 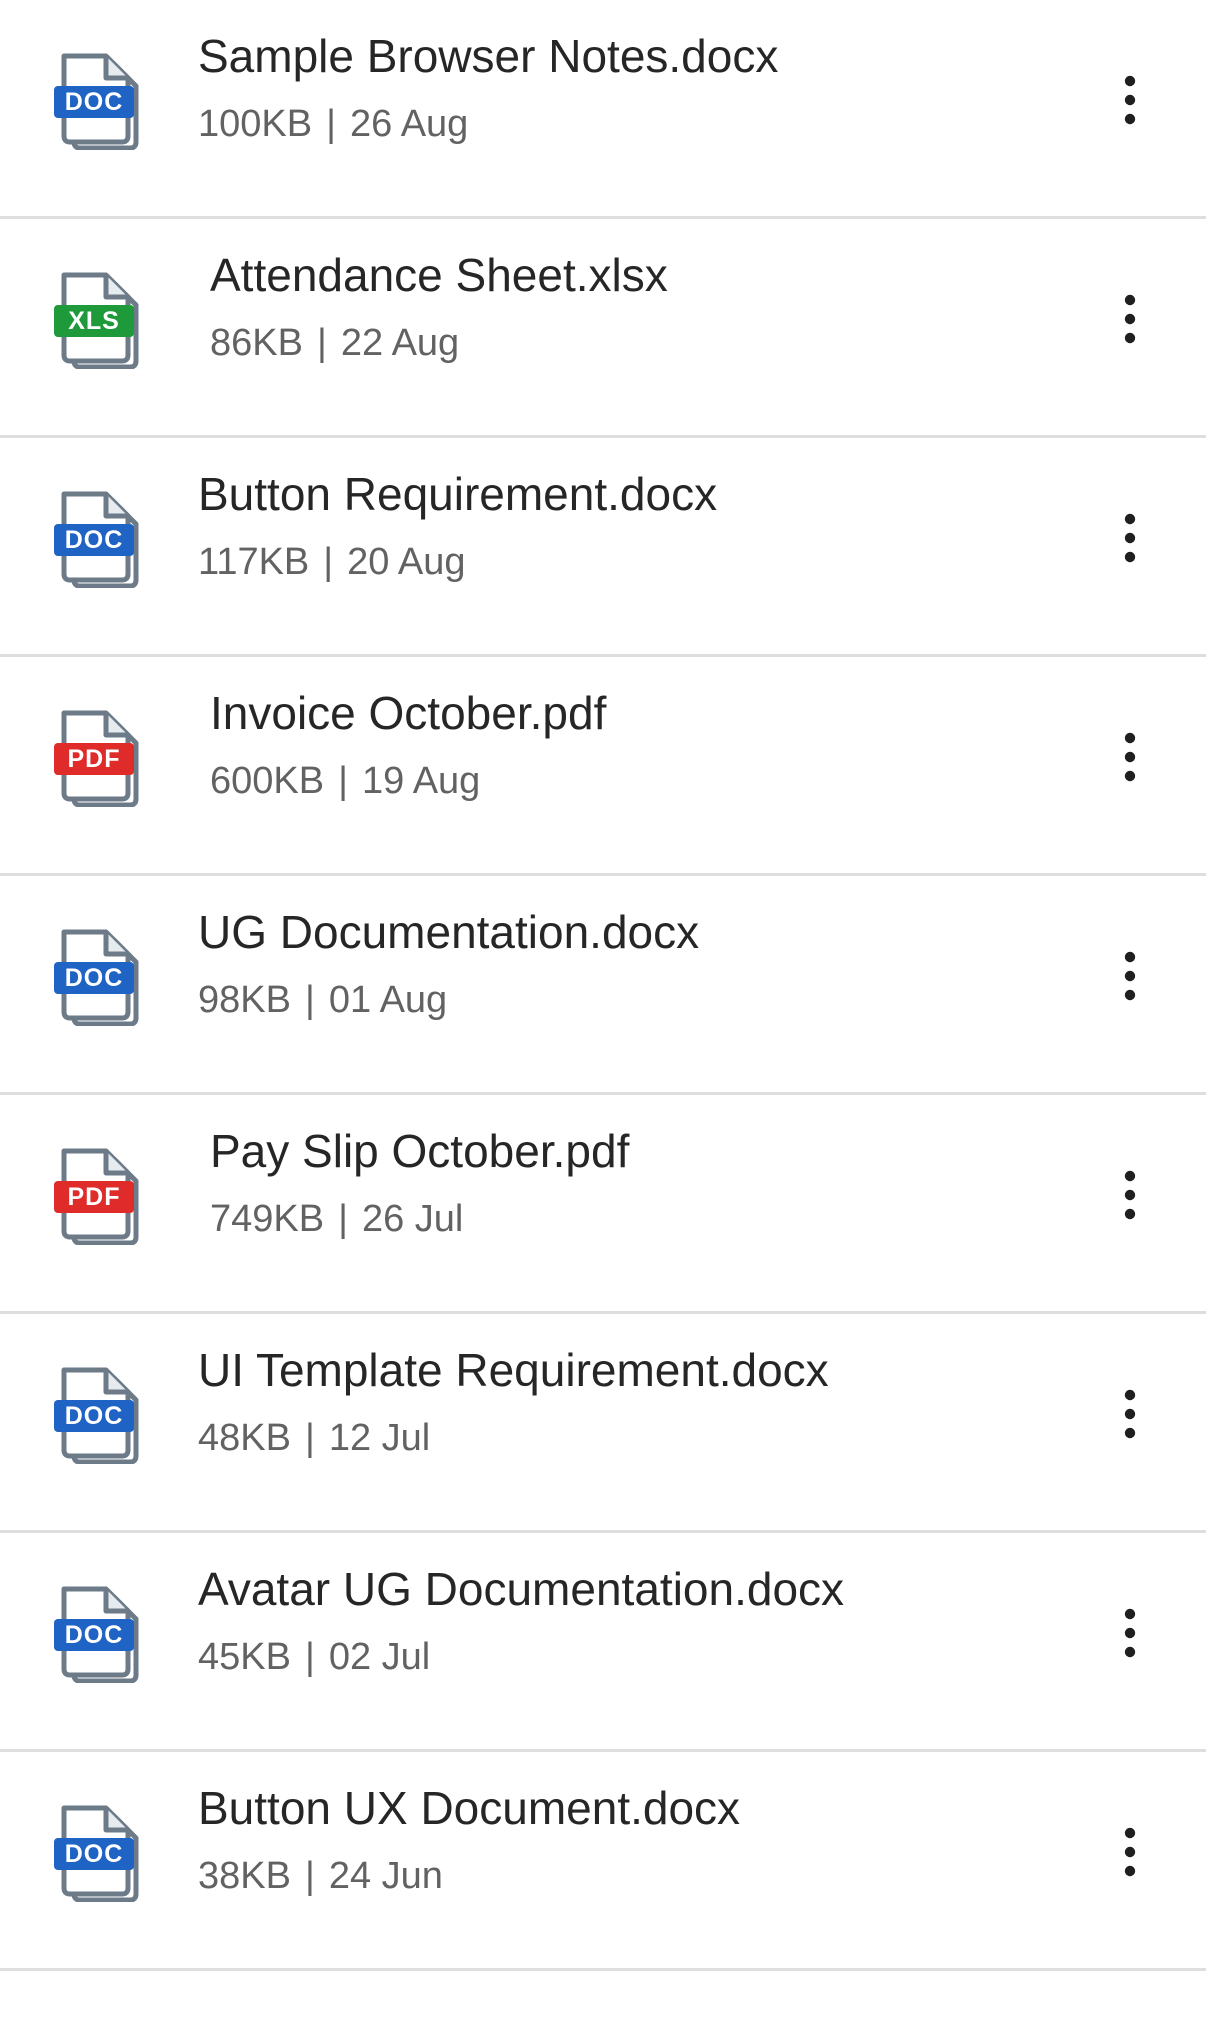 I want to click on file-date: 02 Jul, so click(x=379, y=1657).